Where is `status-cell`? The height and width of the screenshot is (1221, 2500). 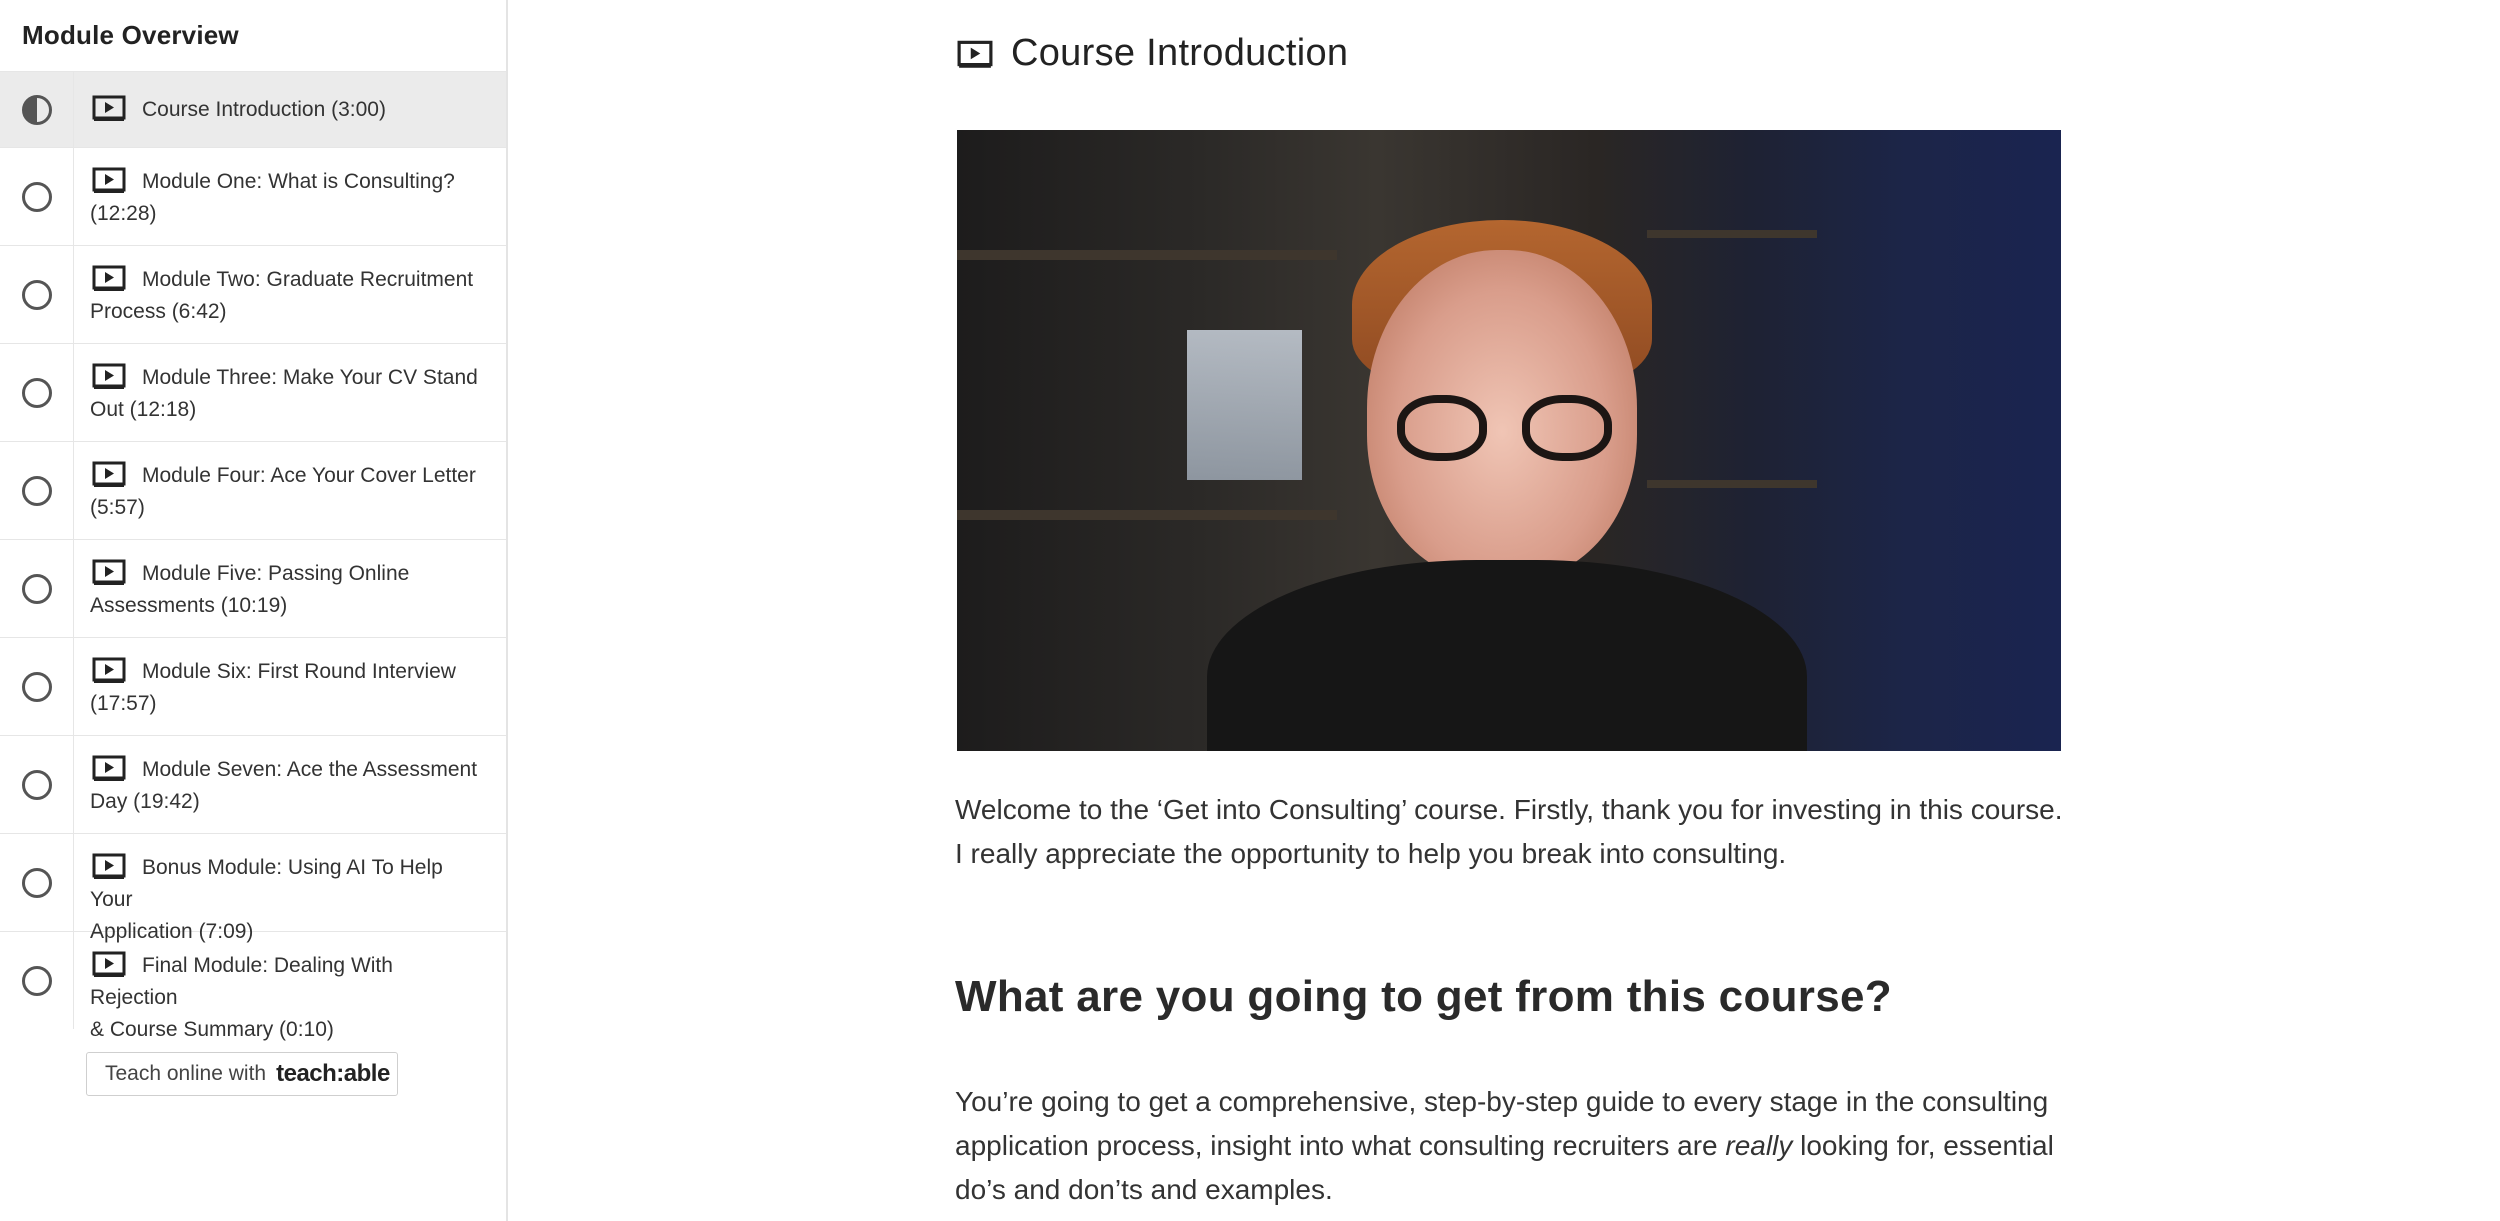
status-cell is located at coordinates (37, 109).